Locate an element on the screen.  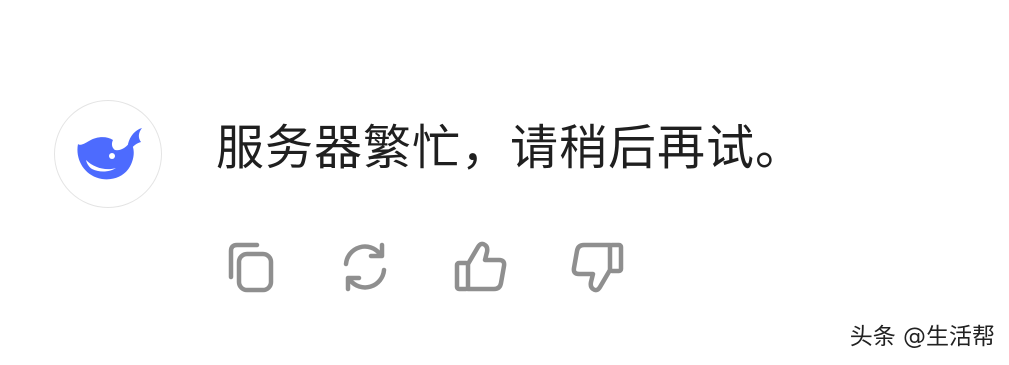
assistant-avatar is located at coordinates (108, 154).